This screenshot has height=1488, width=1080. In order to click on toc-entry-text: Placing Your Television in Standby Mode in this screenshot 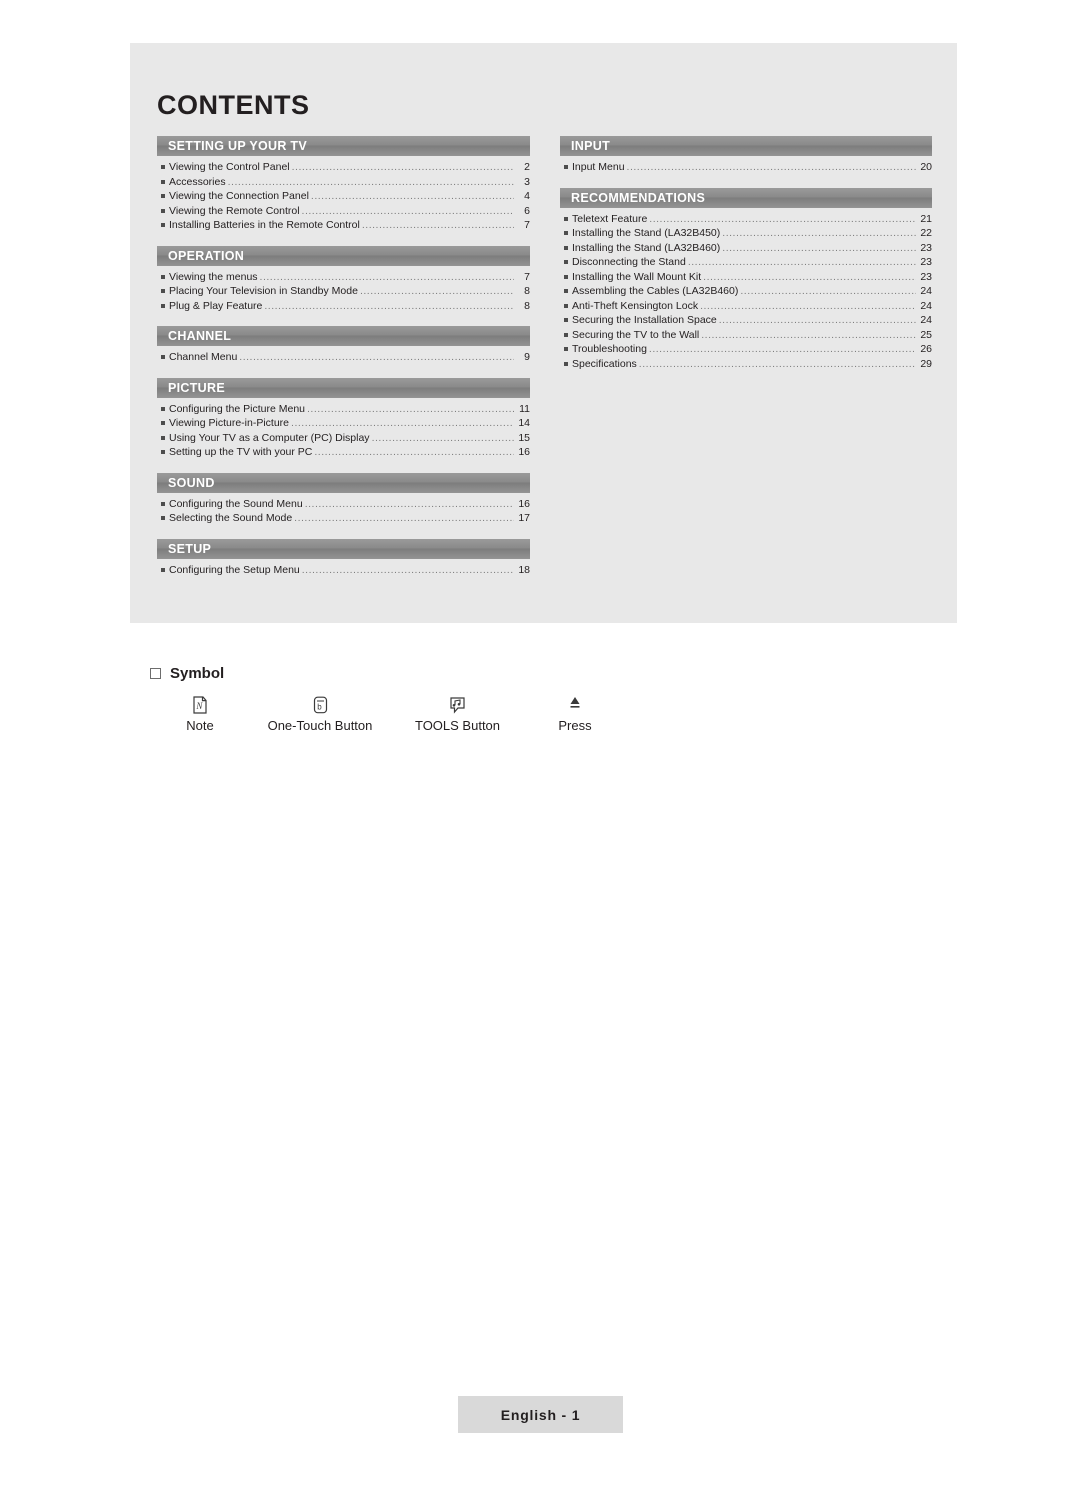, I will do `click(263, 291)`.